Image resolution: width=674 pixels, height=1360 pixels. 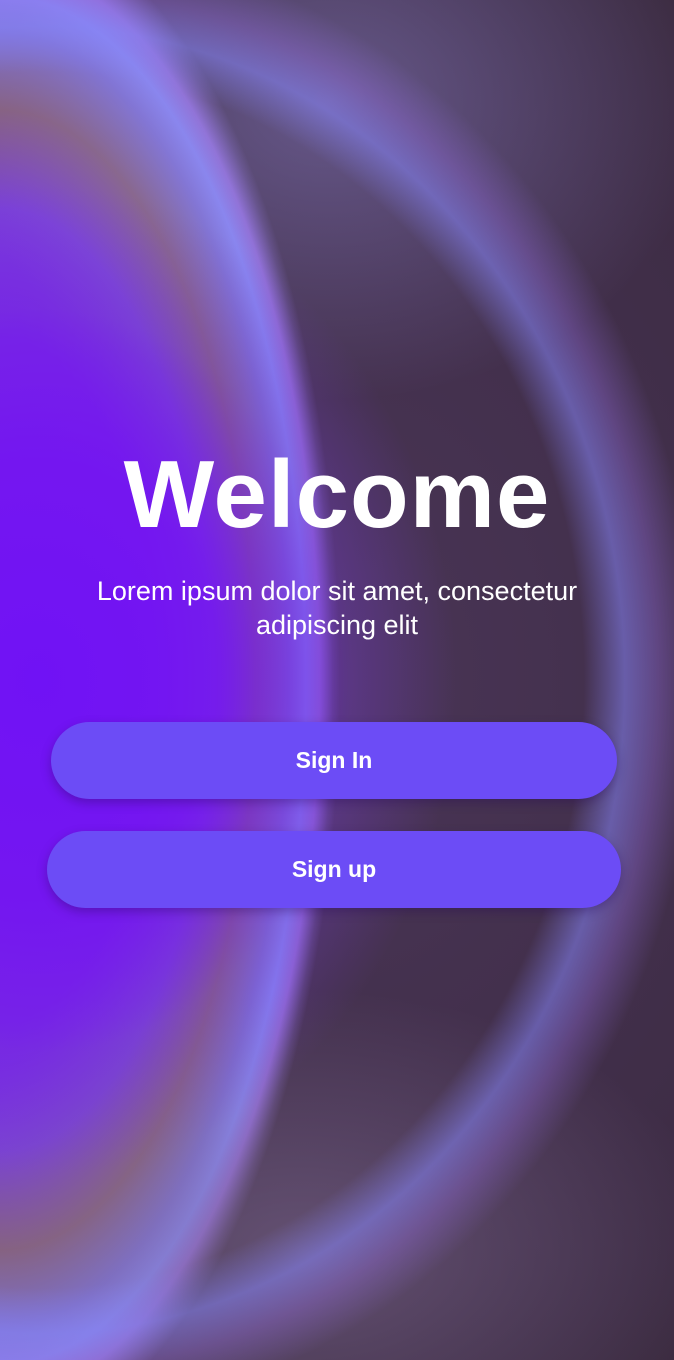 I want to click on sign-in-label: Sign In, so click(x=334, y=760).